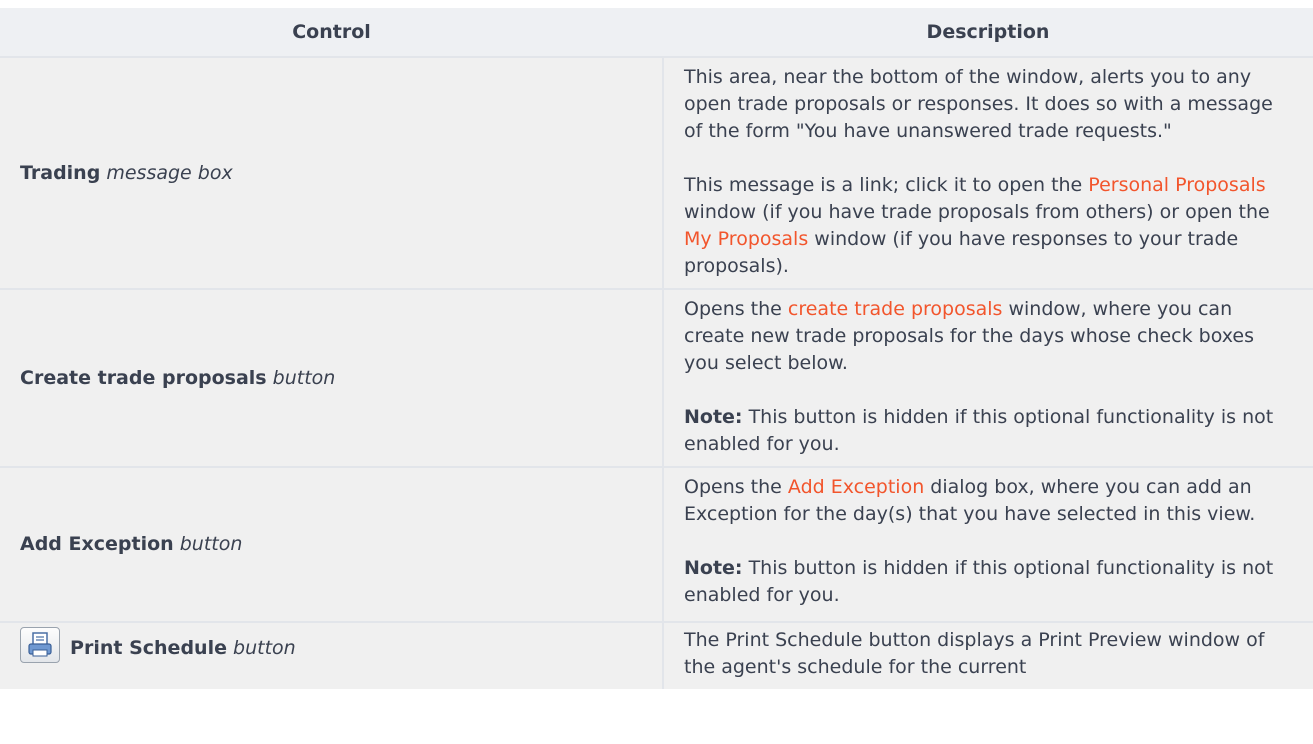 This screenshot has width=1313, height=744. I want to click on control-type: message box, so click(169, 172).